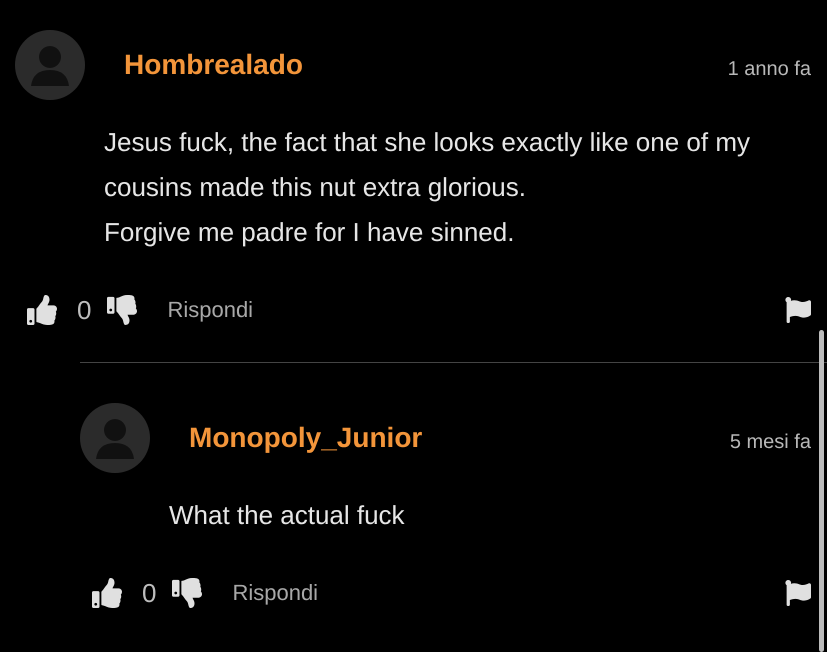 Image resolution: width=827 pixels, height=652 pixels. What do you see at coordinates (427, 165) in the screenshot?
I see `comment-text: Jesus fuck, the fact that she looks exactly like one of my cousins made this nut extra glorious.` at bounding box center [427, 165].